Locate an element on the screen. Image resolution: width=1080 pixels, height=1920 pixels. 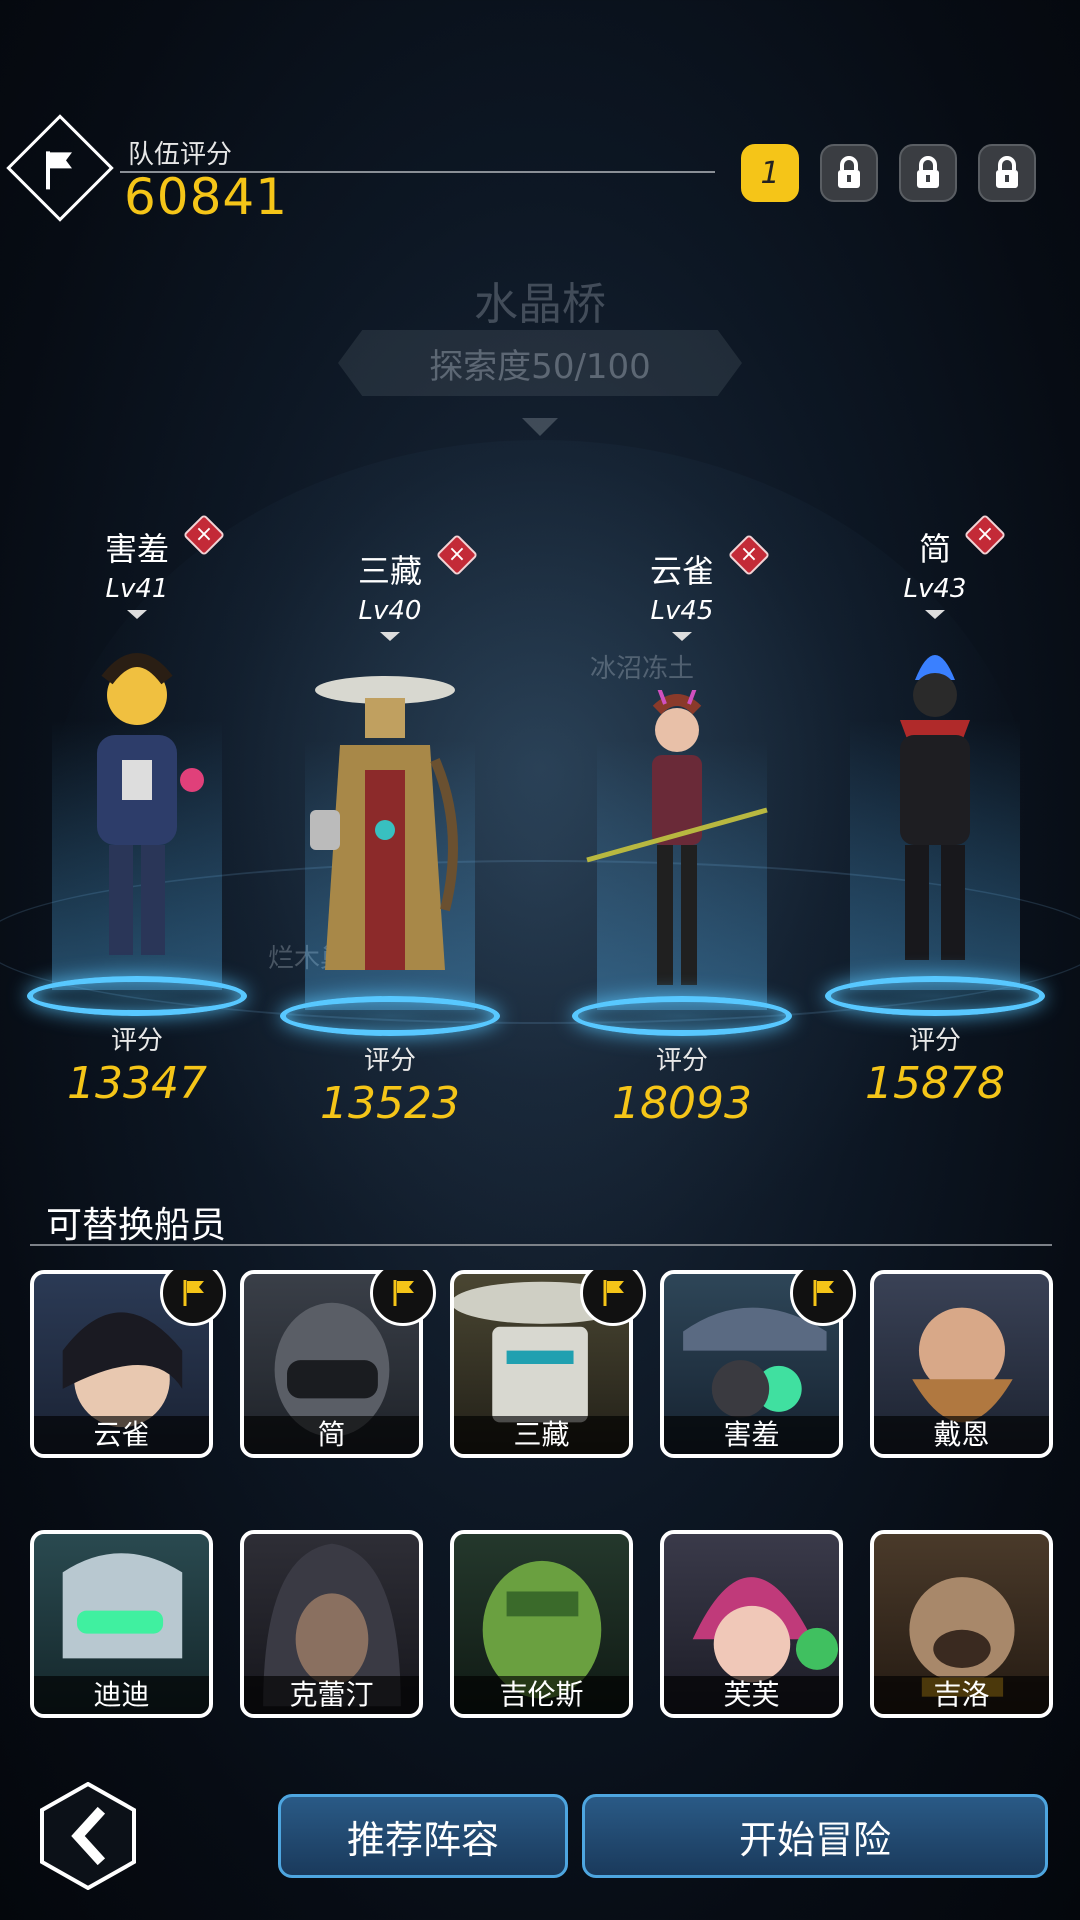
hero-slot-4: 简 × Lv43 评分 15878 is located at coordinates (935, 816).